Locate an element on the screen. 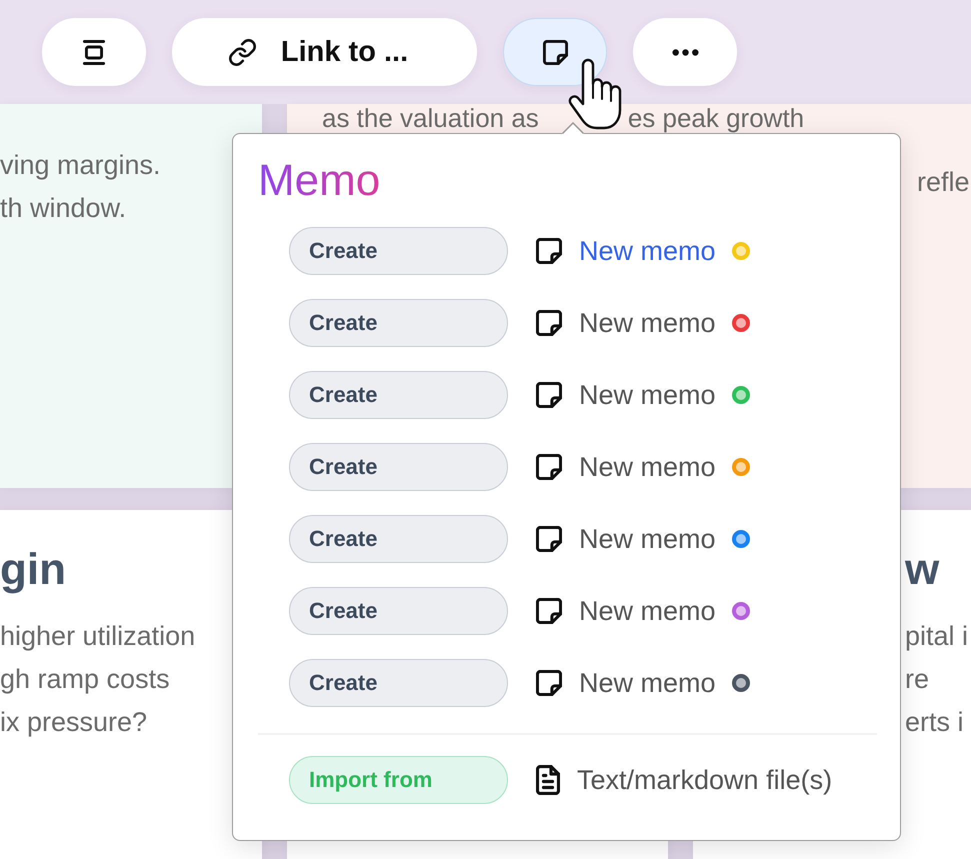 This screenshot has height=859, width=971. card-title: gin is located at coordinates (33, 570).